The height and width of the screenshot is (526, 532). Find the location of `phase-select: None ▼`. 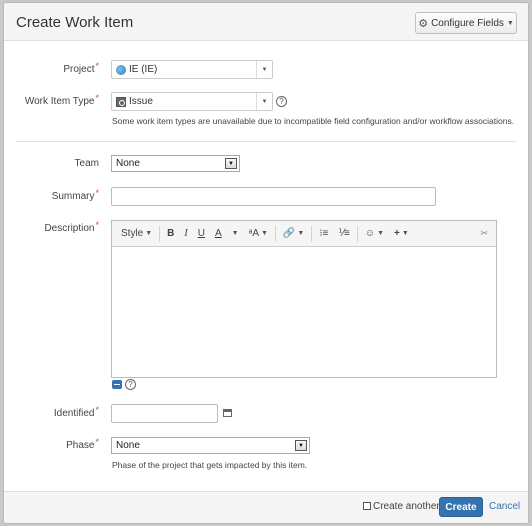

phase-select: None ▼ is located at coordinates (210, 445).